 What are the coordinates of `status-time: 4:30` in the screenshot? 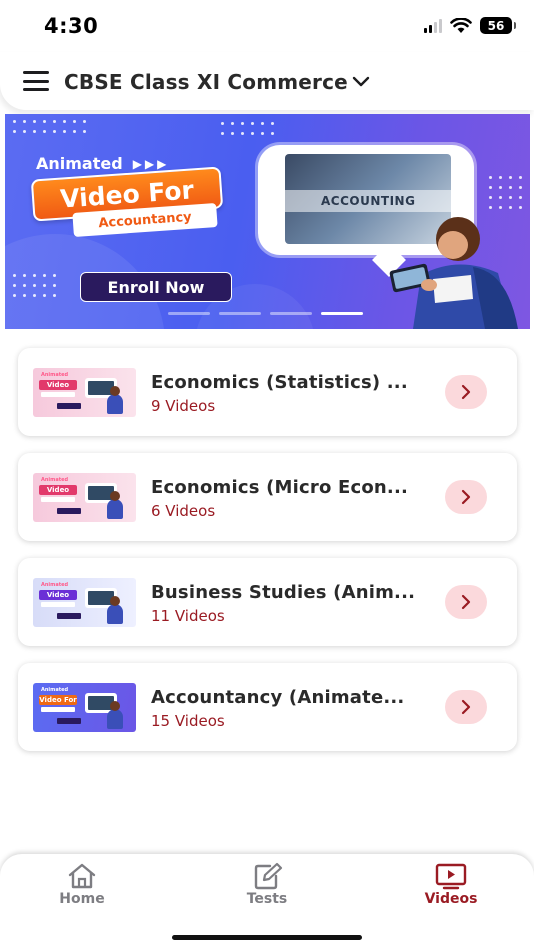 It's located at (71, 26).